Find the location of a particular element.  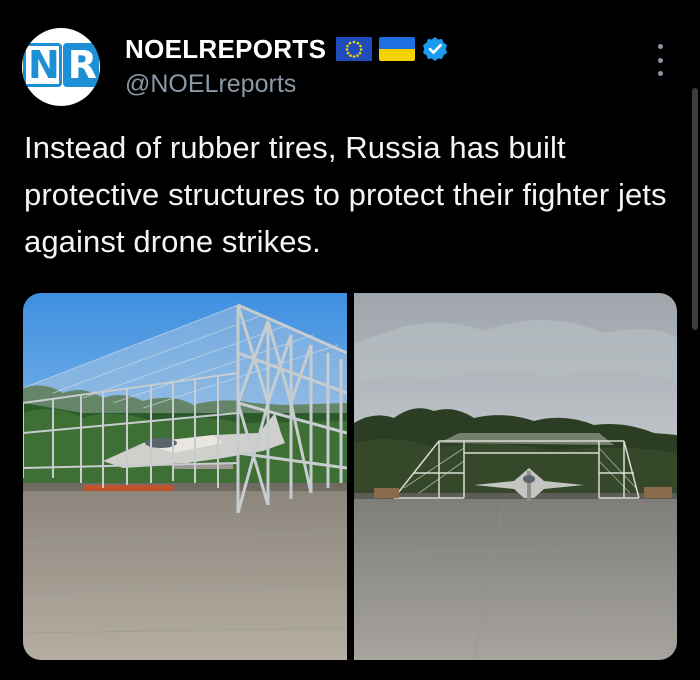

author-handle: @NOELreports is located at coordinates (210, 84).